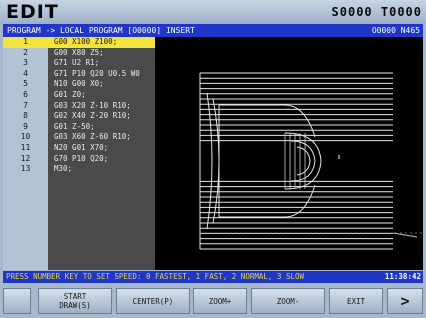  I want to click on clock: 11:38:42, so click(402, 276).